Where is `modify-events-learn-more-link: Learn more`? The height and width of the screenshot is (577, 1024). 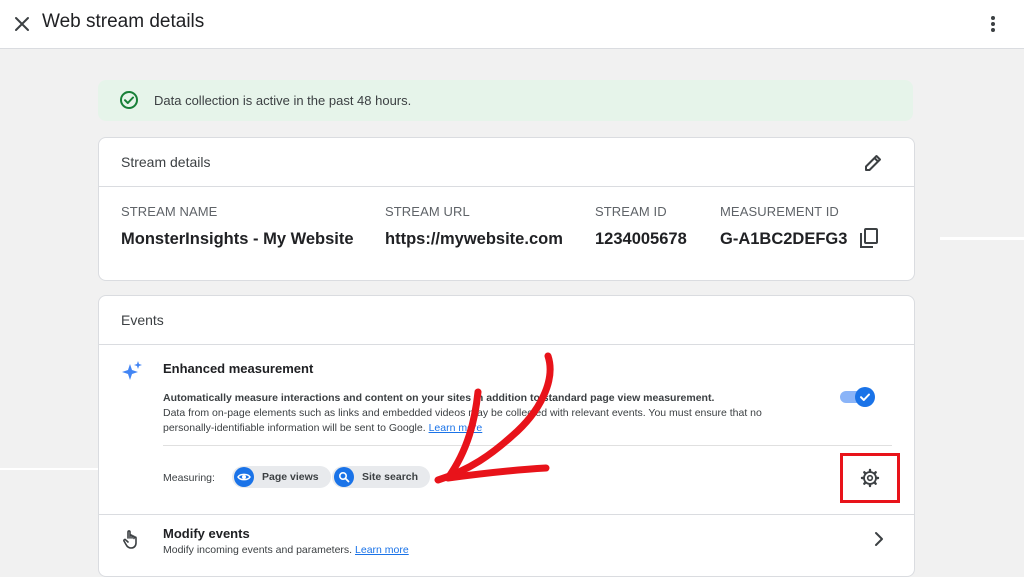 modify-events-learn-more-link: Learn more is located at coordinates (382, 550).